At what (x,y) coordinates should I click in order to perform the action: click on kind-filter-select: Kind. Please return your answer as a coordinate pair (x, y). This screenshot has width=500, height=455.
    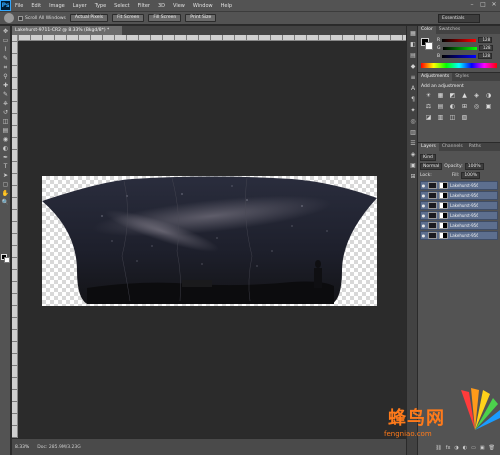
    Looking at the image, I should click on (428, 157).